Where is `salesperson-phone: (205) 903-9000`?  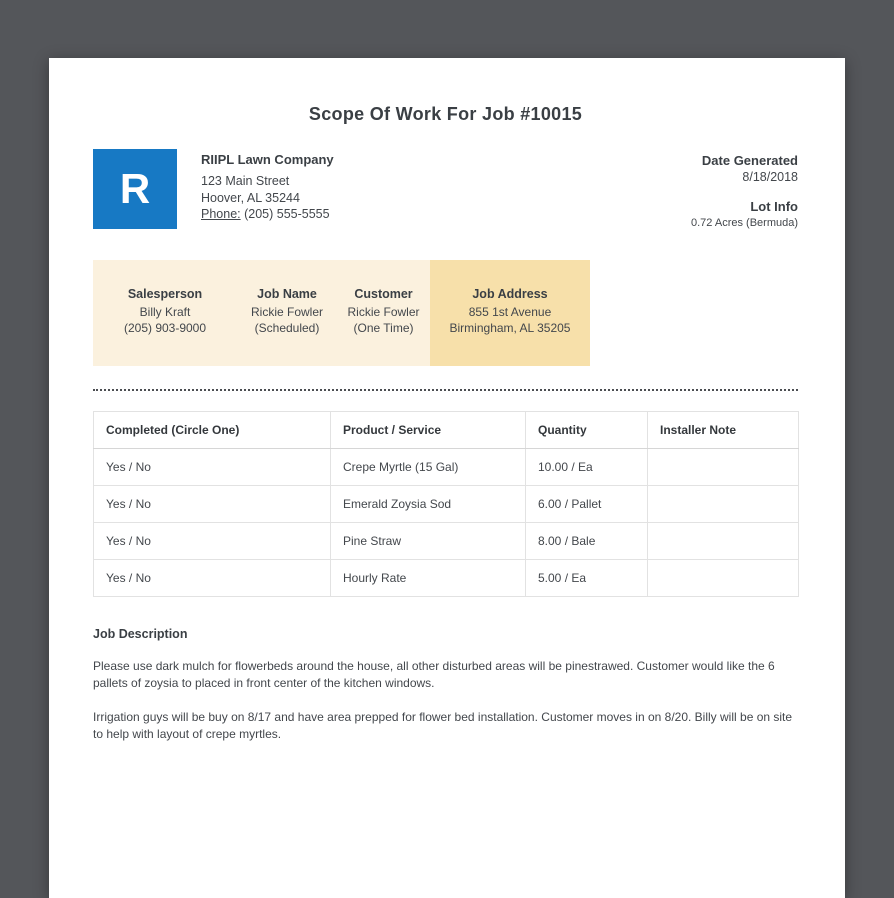 salesperson-phone: (205) 903-9000 is located at coordinates (165, 328).